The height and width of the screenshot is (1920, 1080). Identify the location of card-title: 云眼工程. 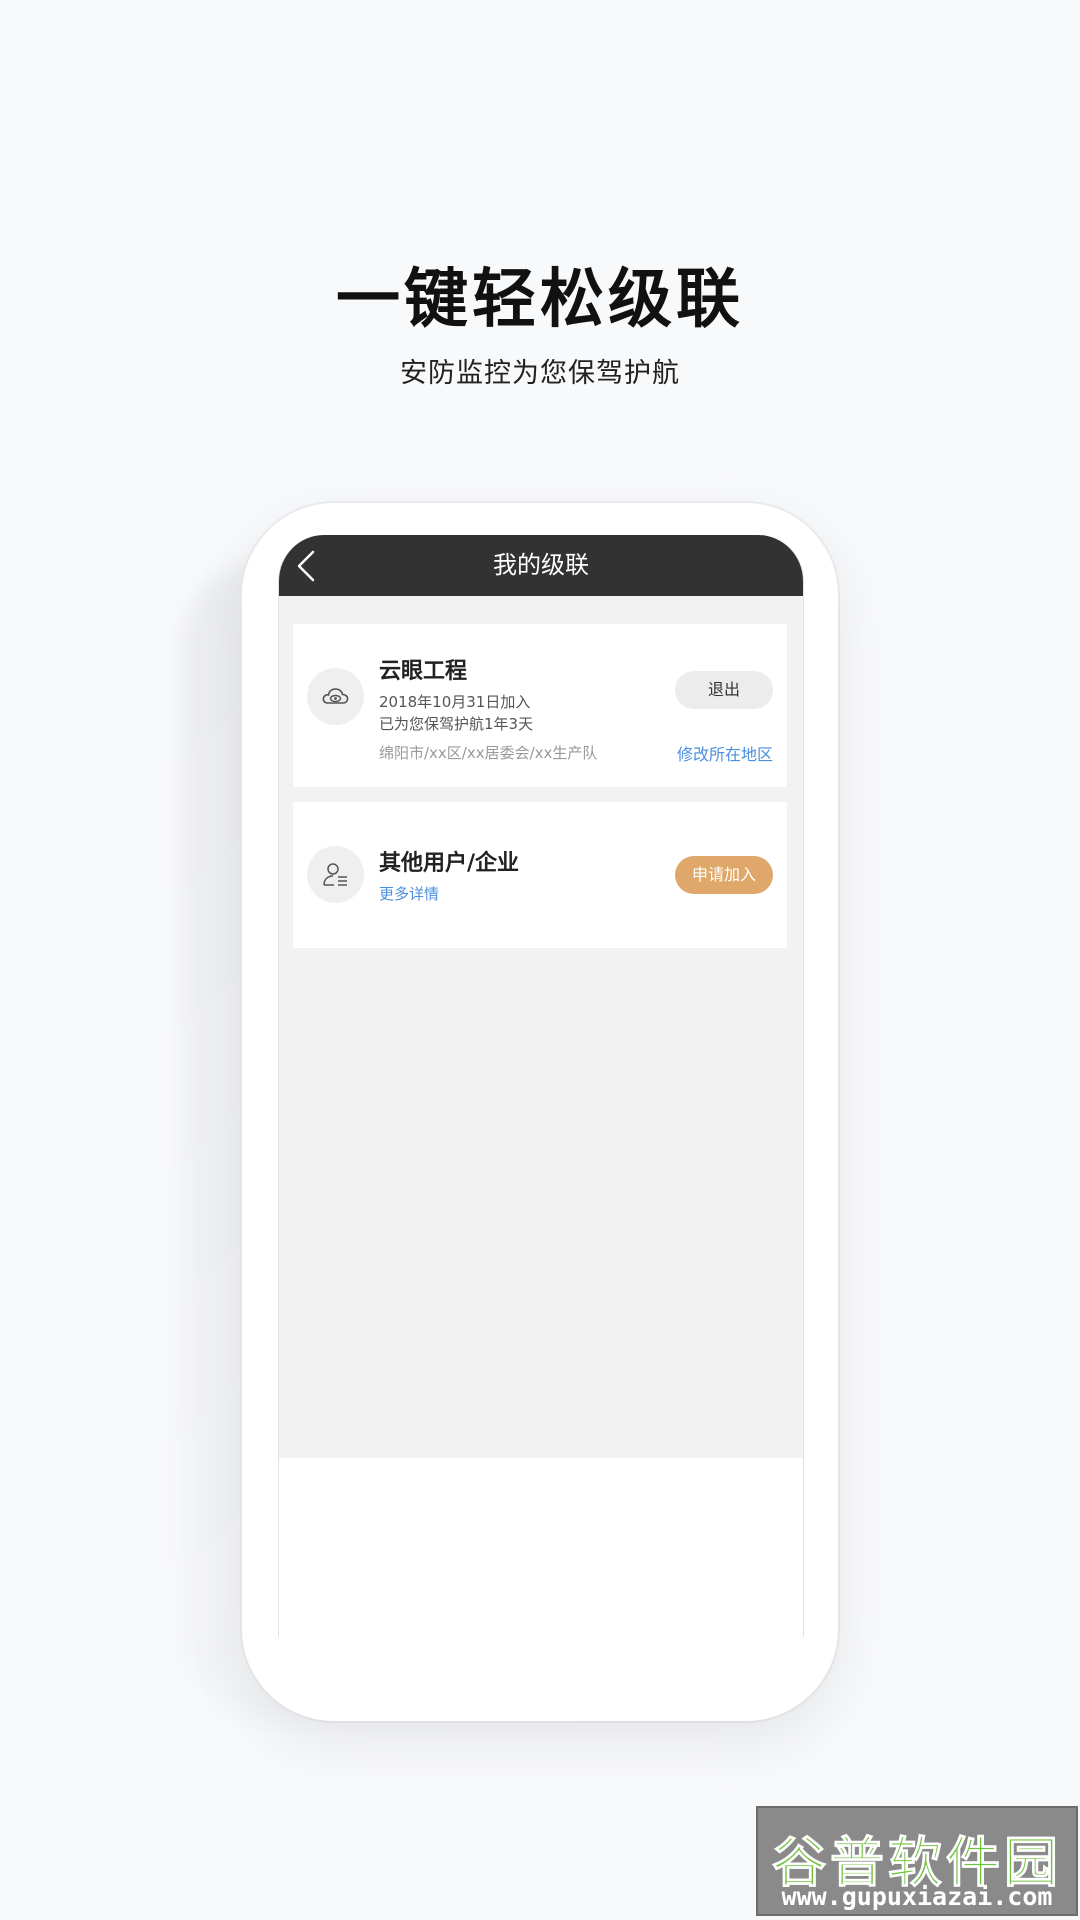
(423, 671).